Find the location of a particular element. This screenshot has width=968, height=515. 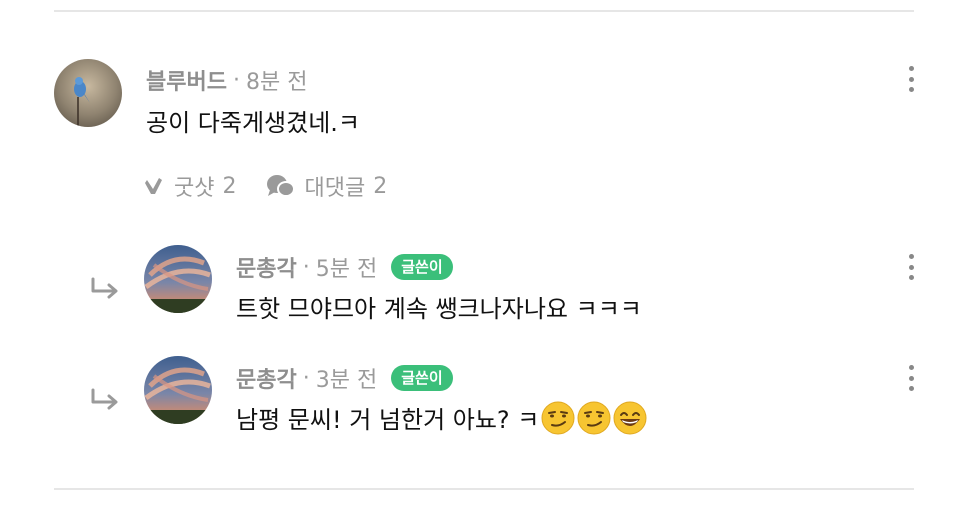

reply-label: 대댓글 is located at coordinates (335, 188).